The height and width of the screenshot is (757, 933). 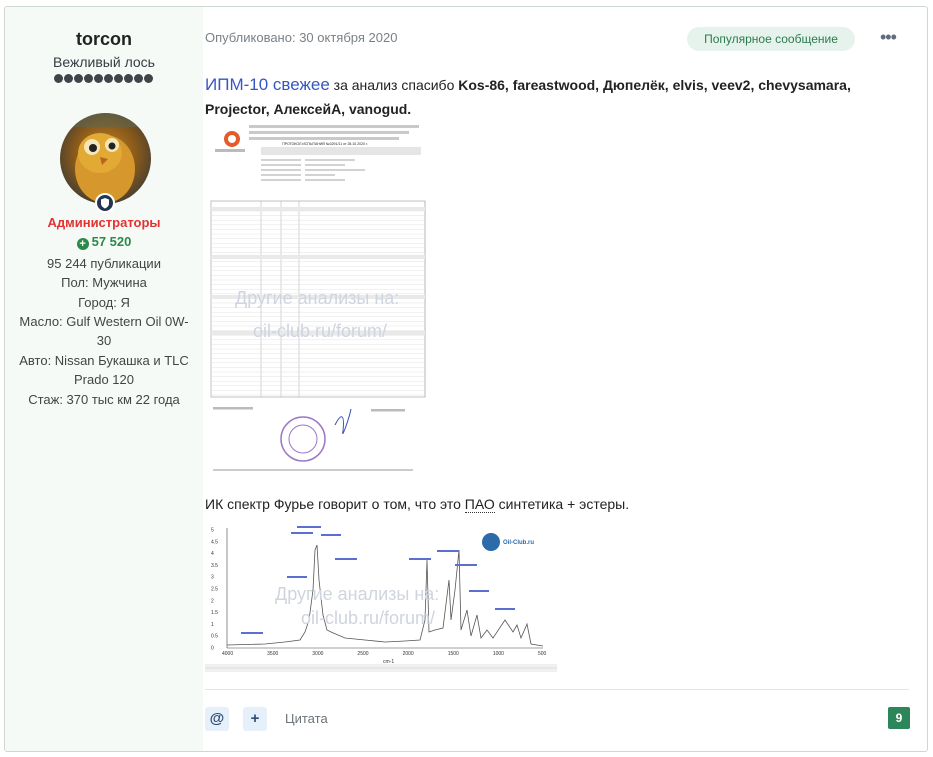 I want to click on x-tick-label: 2000, so click(x=408, y=654).